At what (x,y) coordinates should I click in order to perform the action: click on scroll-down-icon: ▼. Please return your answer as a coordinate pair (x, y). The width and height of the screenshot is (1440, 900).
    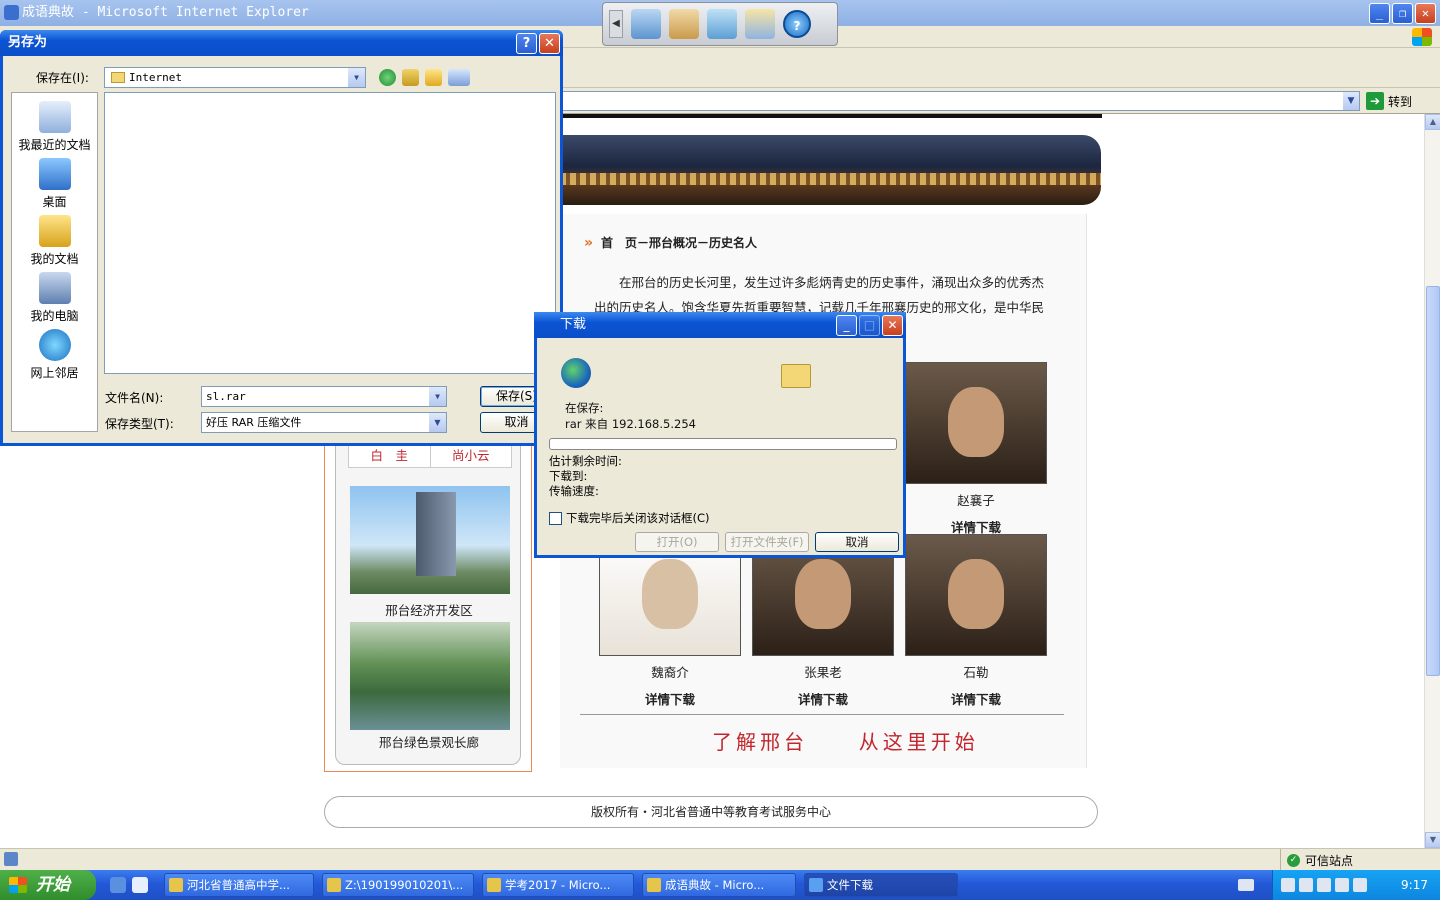
    Looking at the image, I should click on (1432, 840).